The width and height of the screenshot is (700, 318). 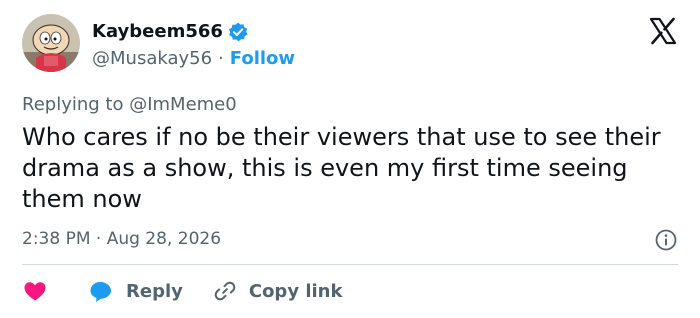 What do you see at coordinates (350, 264) in the screenshot?
I see `divider` at bounding box center [350, 264].